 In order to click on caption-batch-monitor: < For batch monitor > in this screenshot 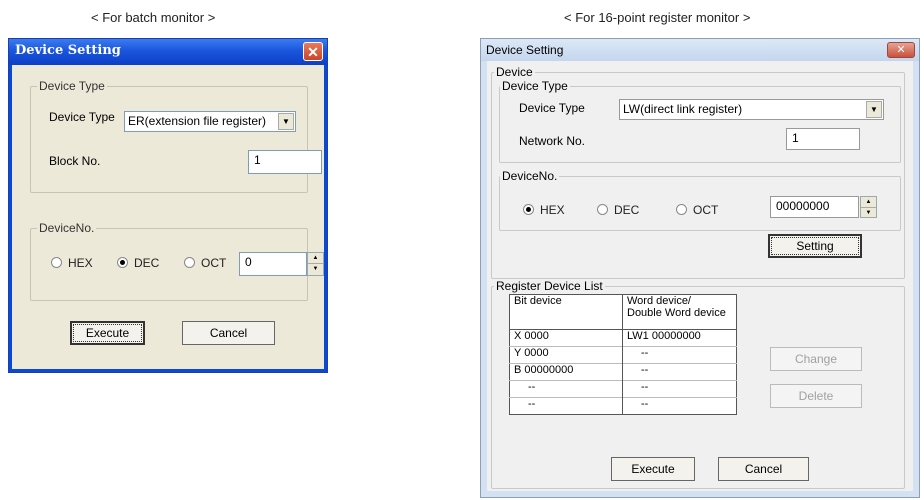, I will do `click(153, 17)`.